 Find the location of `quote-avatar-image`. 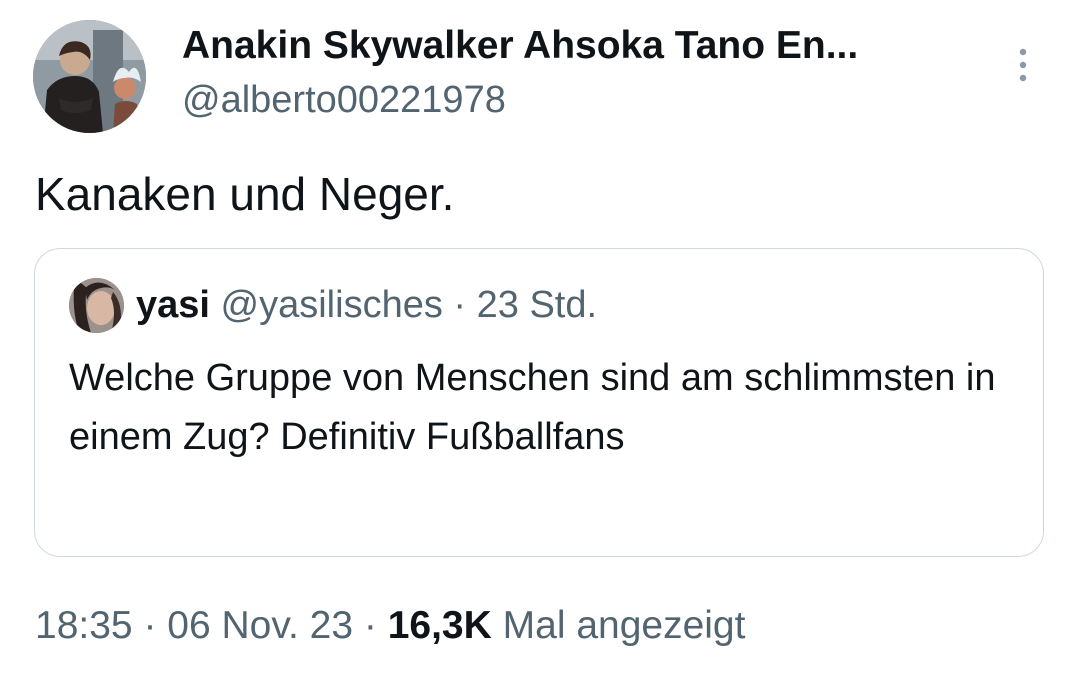

quote-avatar-image is located at coordinates (96, 305).